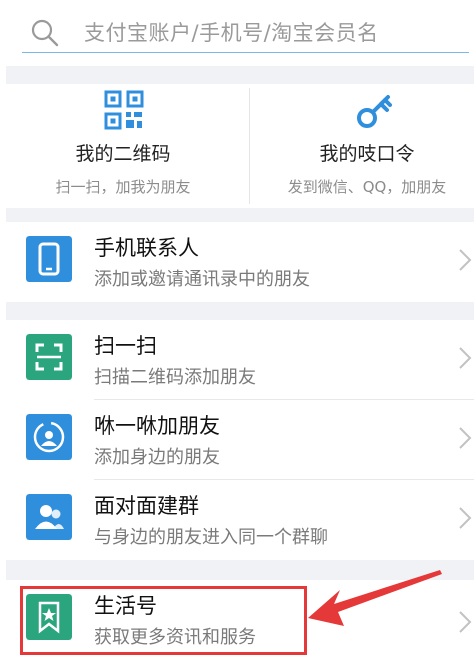 The height and width of the screenshot is (655, 474). Describe the element at coordinates (367, 187) in the screenshot. I see `quick-subtitle: 发到微信、QQ，加朋友` at that location.